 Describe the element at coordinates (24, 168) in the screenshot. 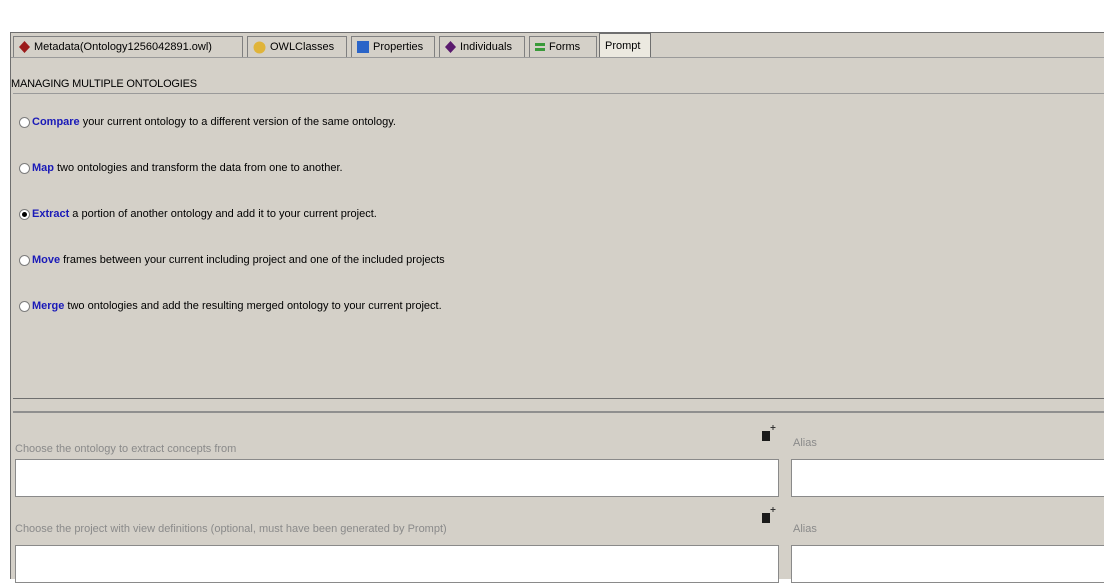

I see `radio-map` at that location.